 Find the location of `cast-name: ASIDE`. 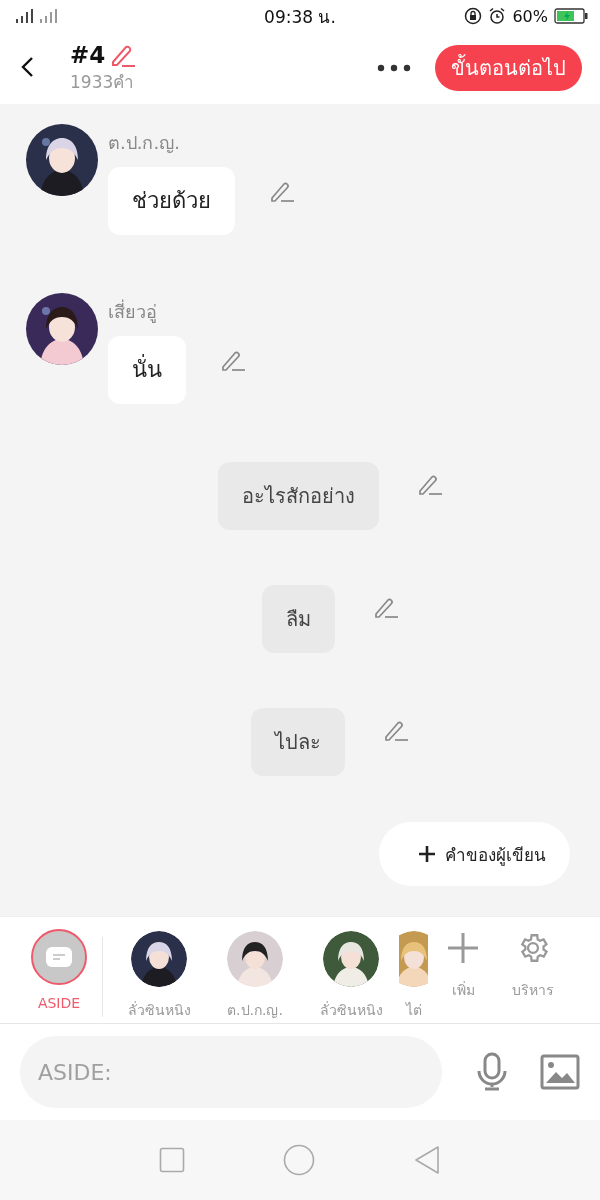

cast-name: ASIDE is located at coordinates (59, 1003).